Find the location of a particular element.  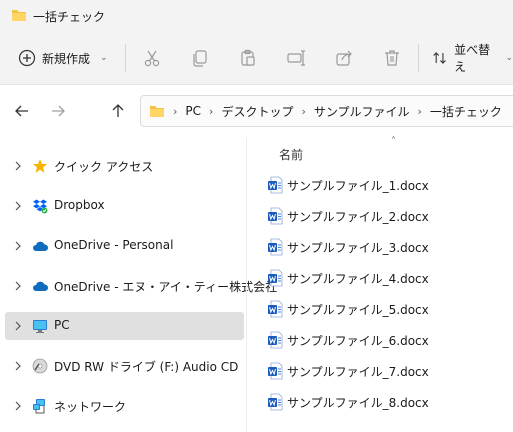

sidebar-item-label: OneDrive - Personal is located at coordinates (114, 245).